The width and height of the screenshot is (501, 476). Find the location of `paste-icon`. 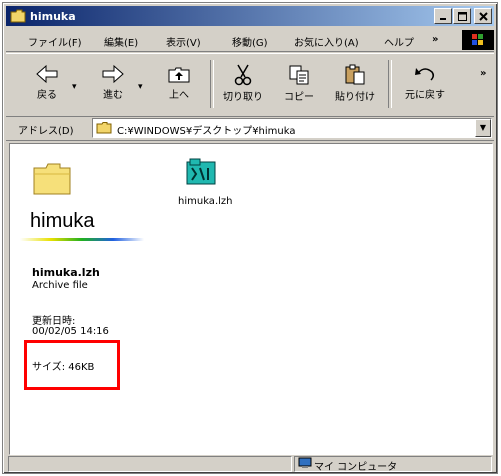

paste-icon is located at coordinates (355, 74).